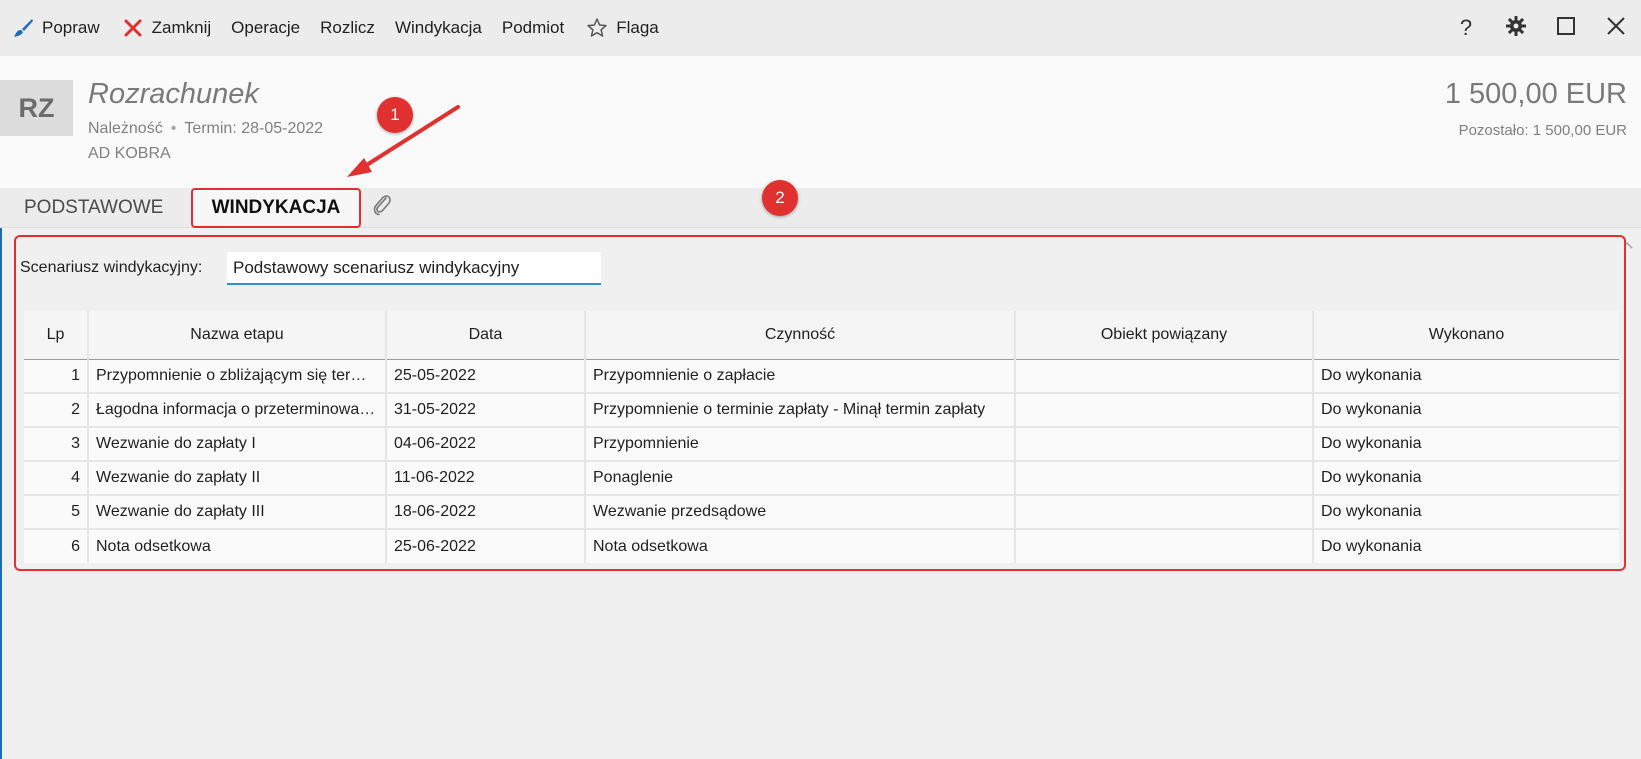 This screenshot has width=1641, height=759. What do you see at coordinates (395, 115) in the screenshot?
I see `callout-badge-1: 1` at bounding box center [395, 115].